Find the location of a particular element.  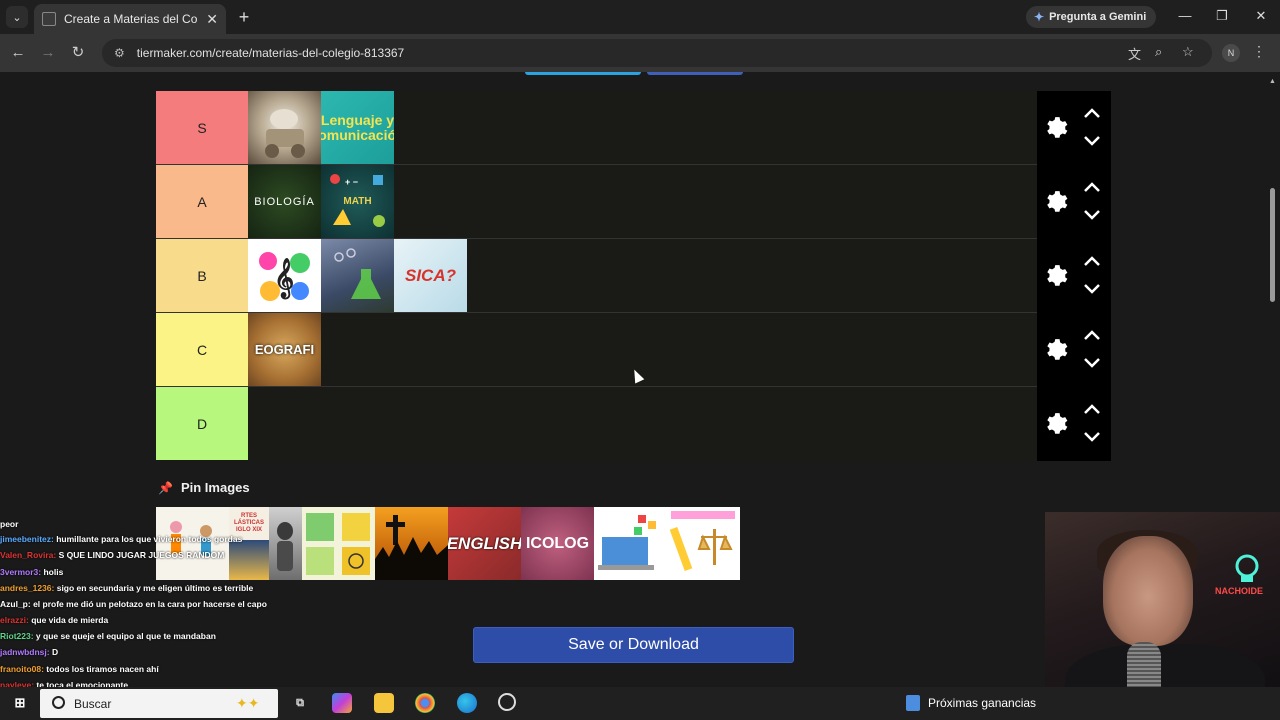

tile-quimica is located at coordinates (357, 275).